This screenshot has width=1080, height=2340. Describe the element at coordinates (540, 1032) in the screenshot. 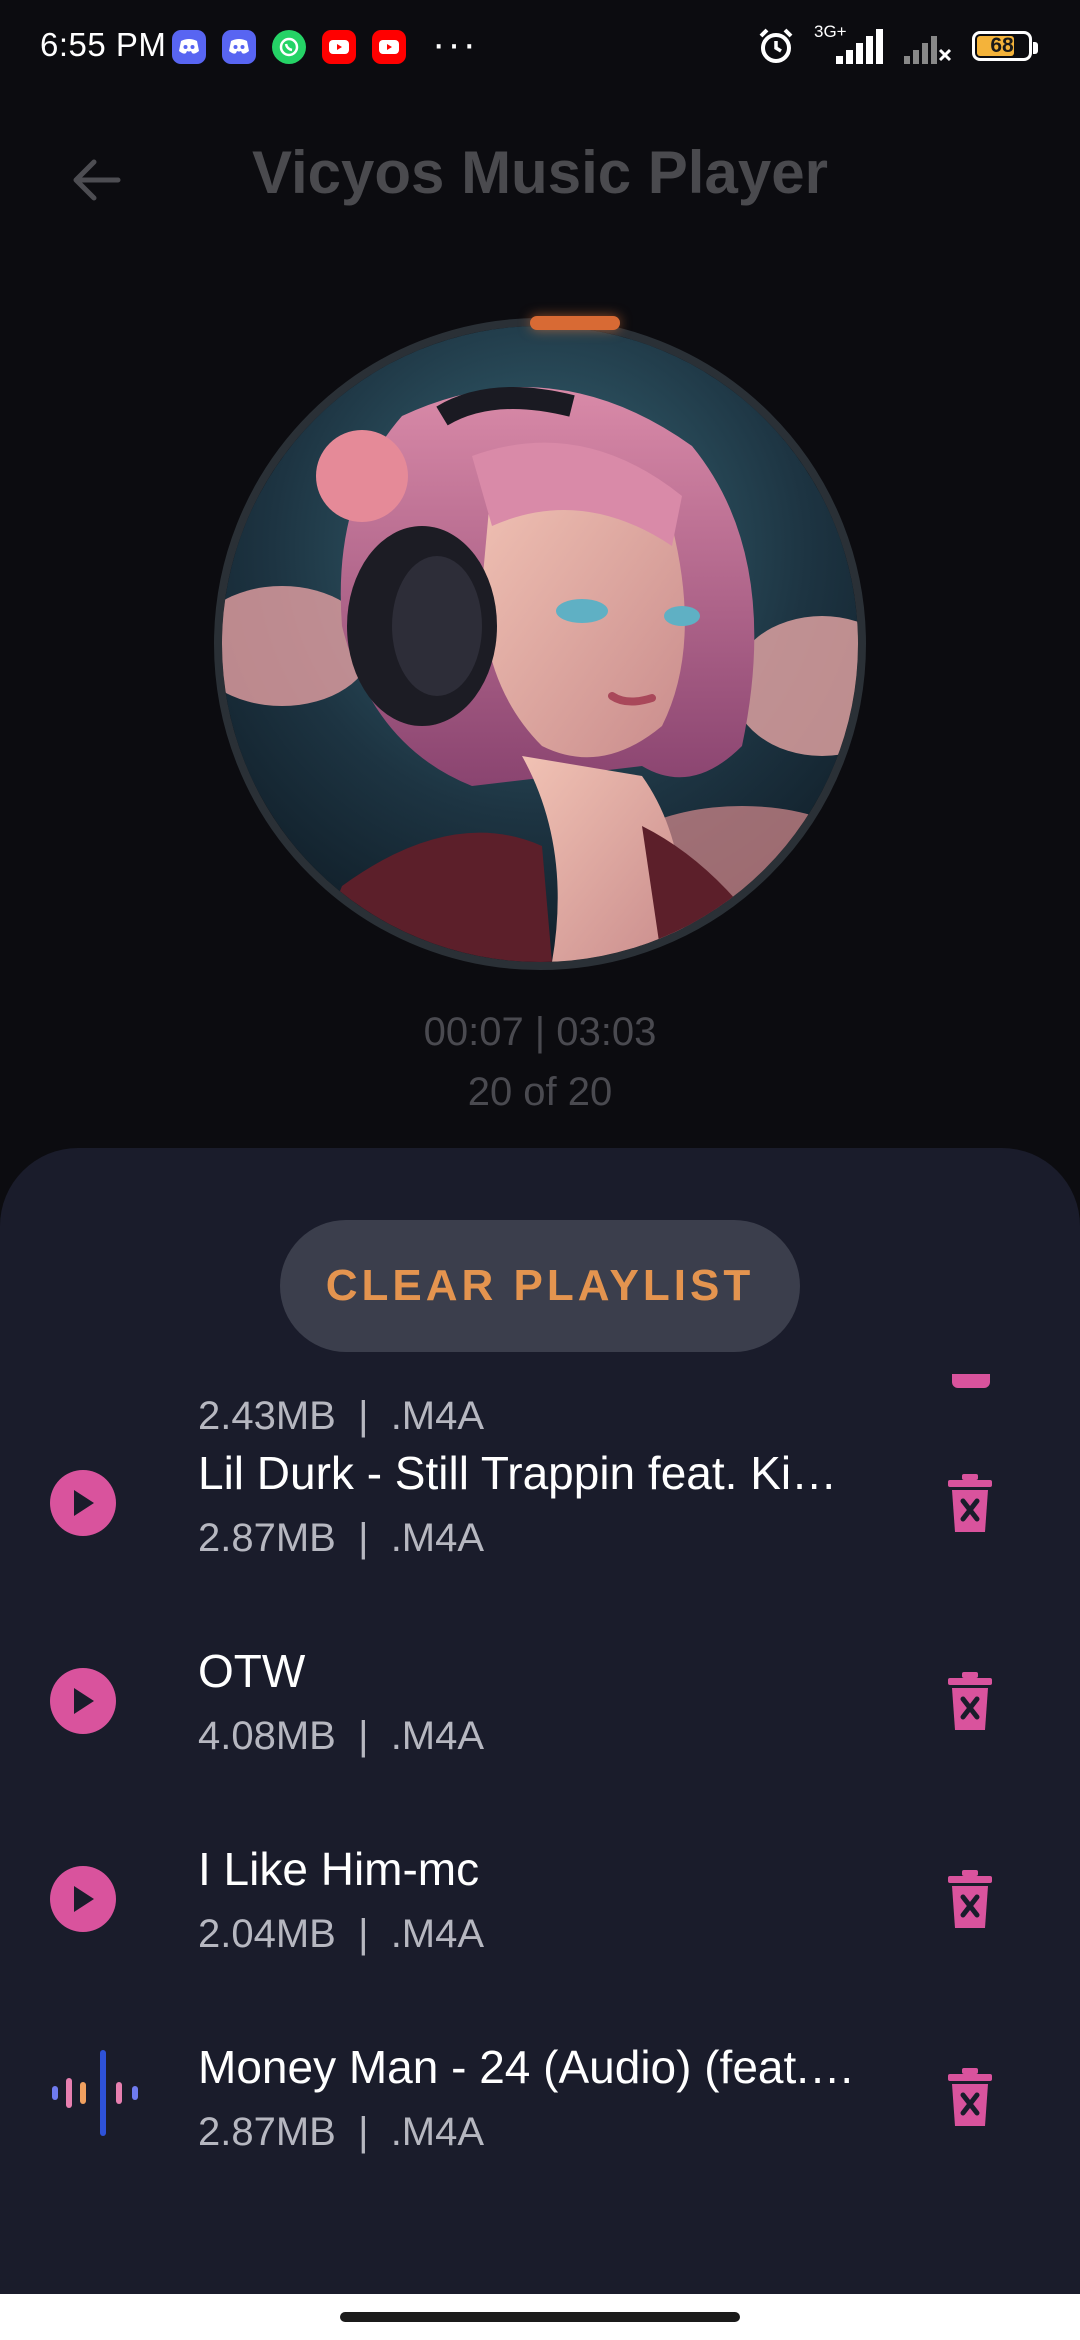

I see `playback-time: 00:07 | 03:03` at that location.